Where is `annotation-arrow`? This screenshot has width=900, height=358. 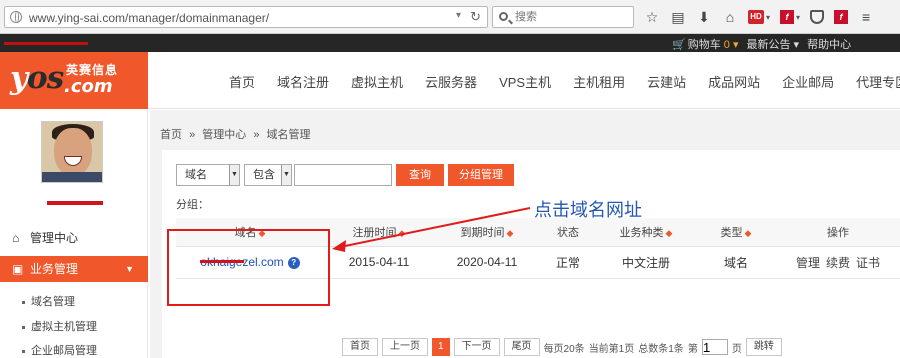 annotation-arrow is located at coordinates (431, 229).